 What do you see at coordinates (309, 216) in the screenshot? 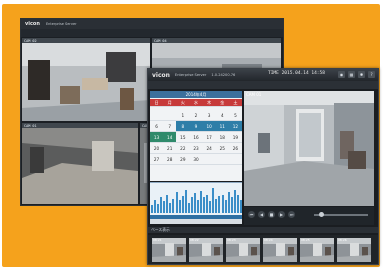
I see `playback-controls: ⏮ ◀ ■ ▶ ⏭` at bounding box center [309, 216].